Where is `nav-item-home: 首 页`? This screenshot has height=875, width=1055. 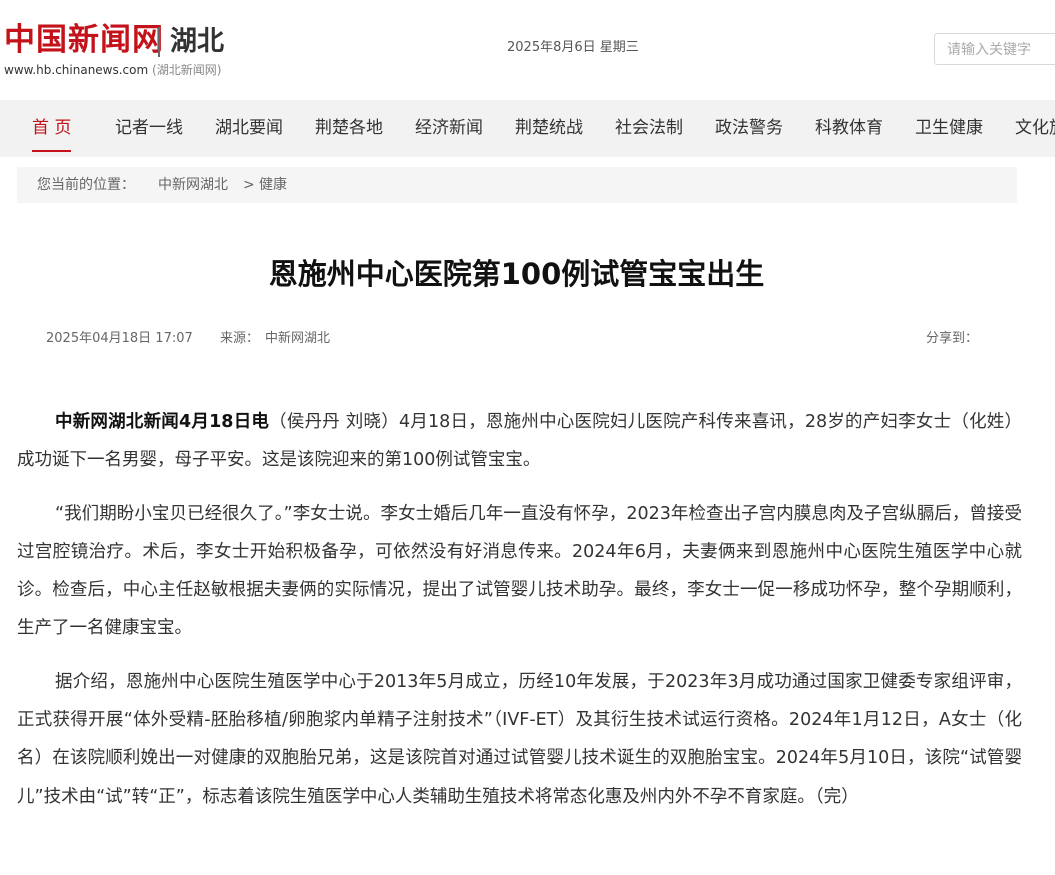 nav-item-home: 首 页 is located at coordinates (52, 128).